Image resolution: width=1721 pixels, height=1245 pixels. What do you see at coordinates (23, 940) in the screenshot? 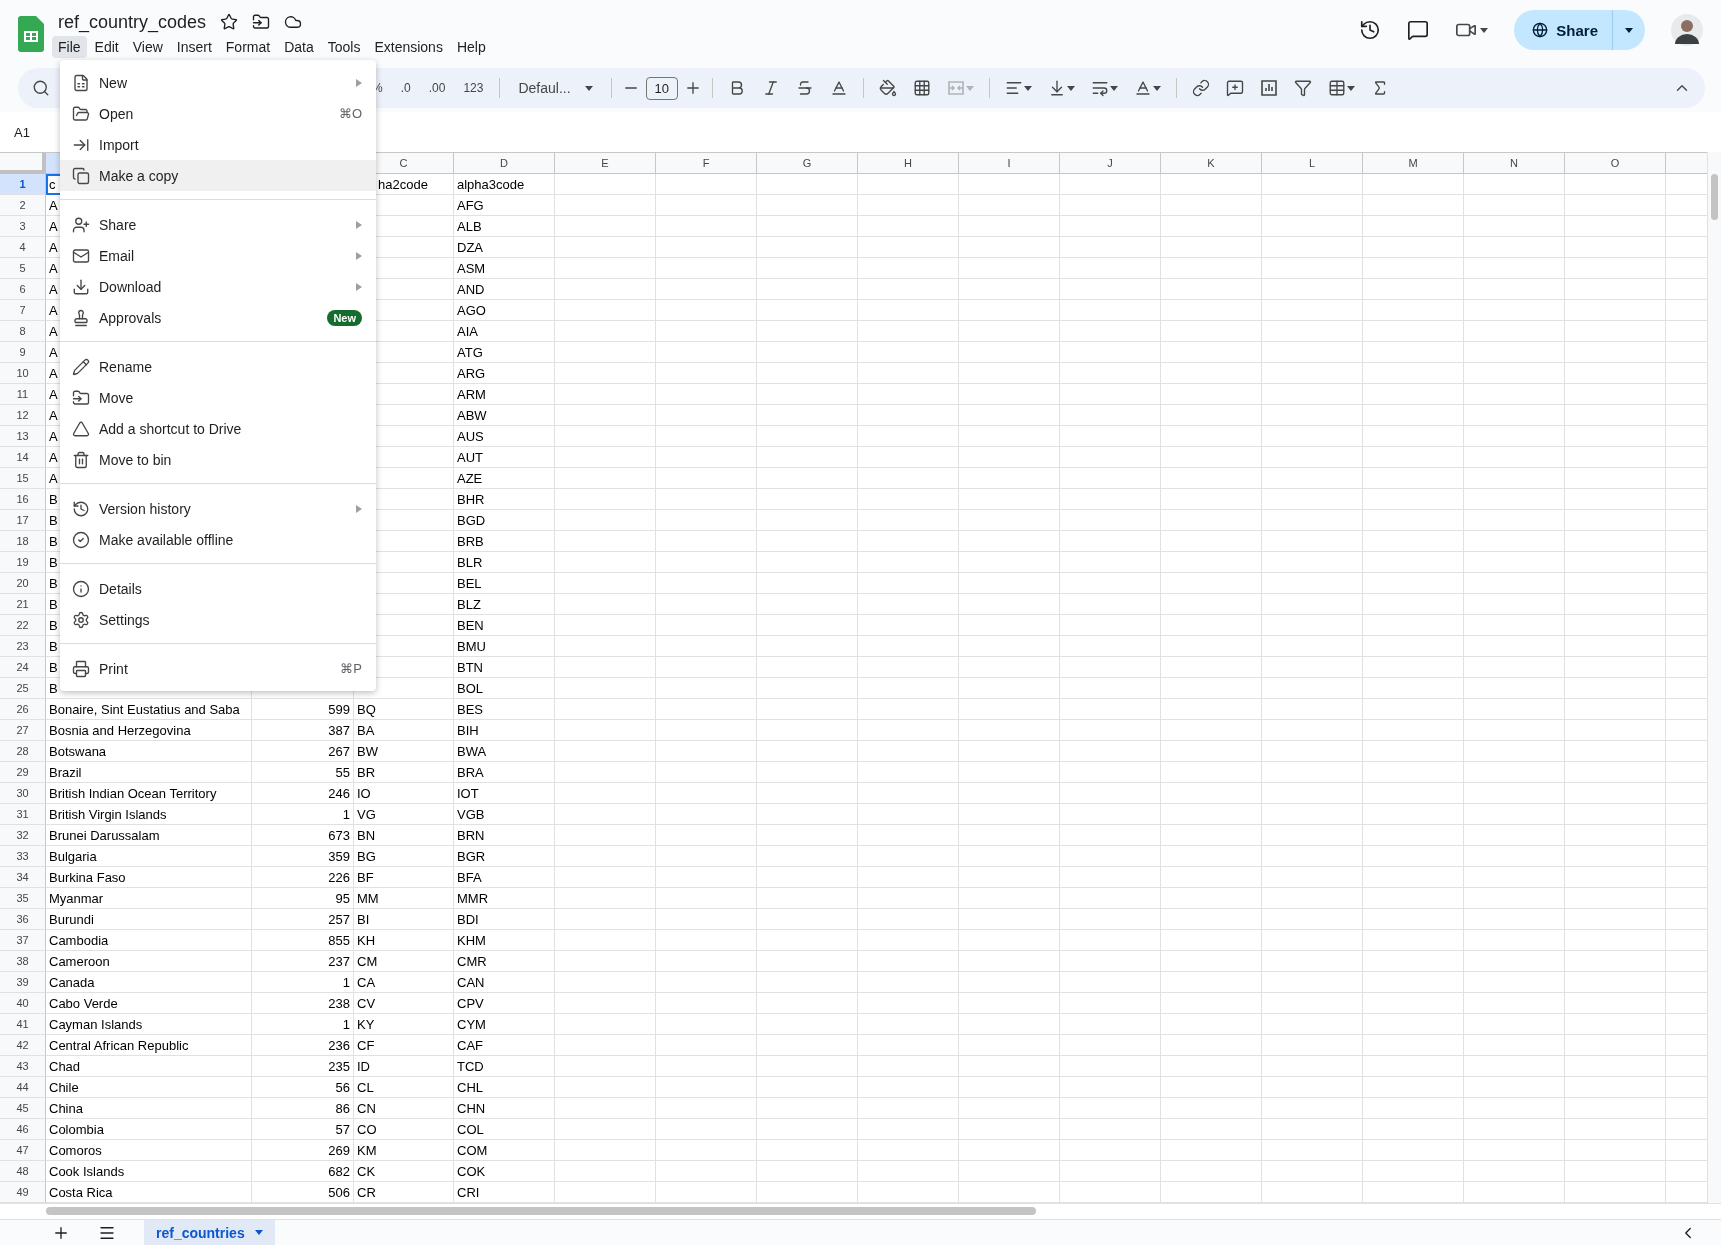
I see `row-header: 37` at bounding box center [23, 940].